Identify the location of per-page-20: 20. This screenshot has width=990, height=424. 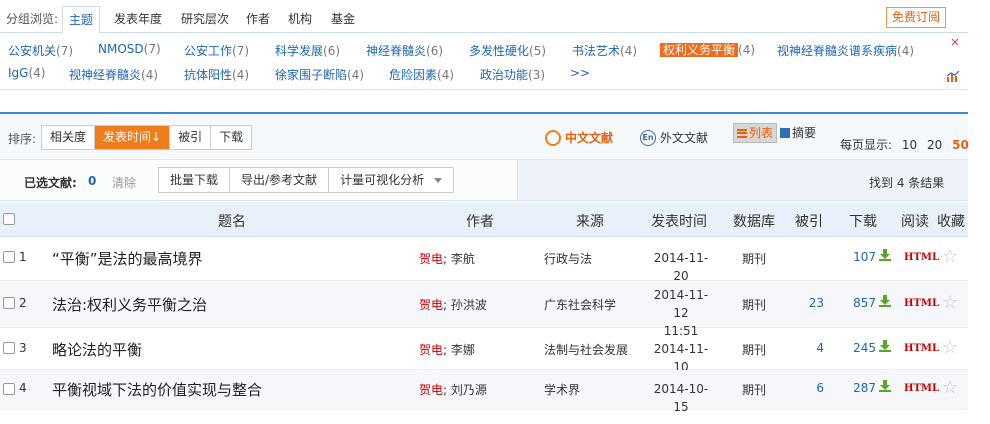
(934, 145).